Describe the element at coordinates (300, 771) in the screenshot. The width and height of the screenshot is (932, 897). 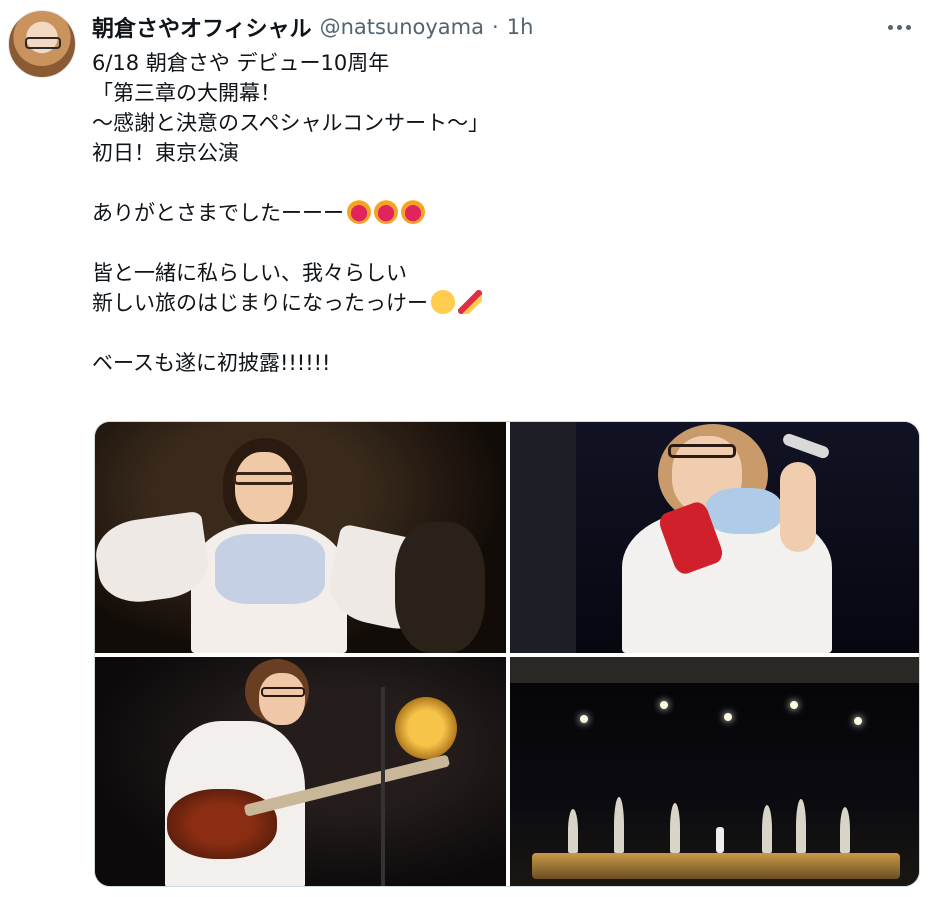
I see `photo-singer-playing-bass` at that location.